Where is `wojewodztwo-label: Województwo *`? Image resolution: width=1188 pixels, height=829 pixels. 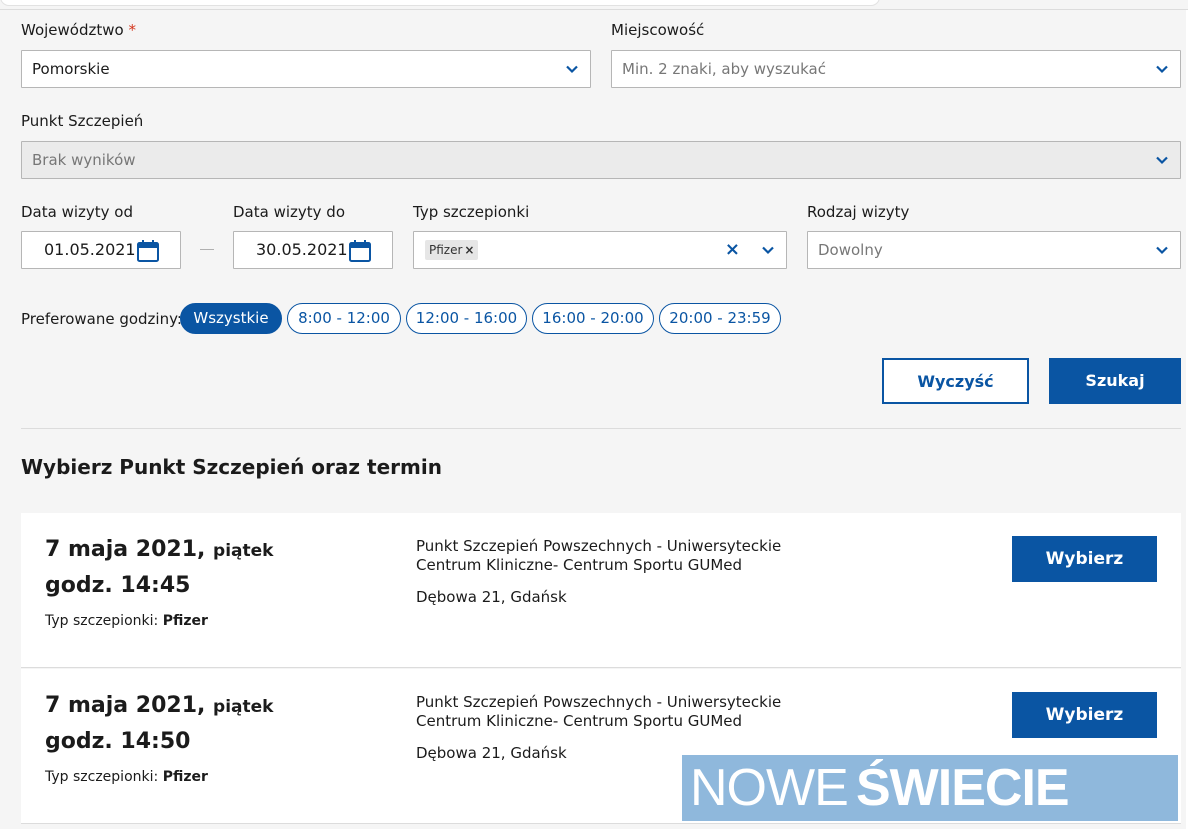 wojewodztwo-label: Województwo * is located at coordinates (78, 30).